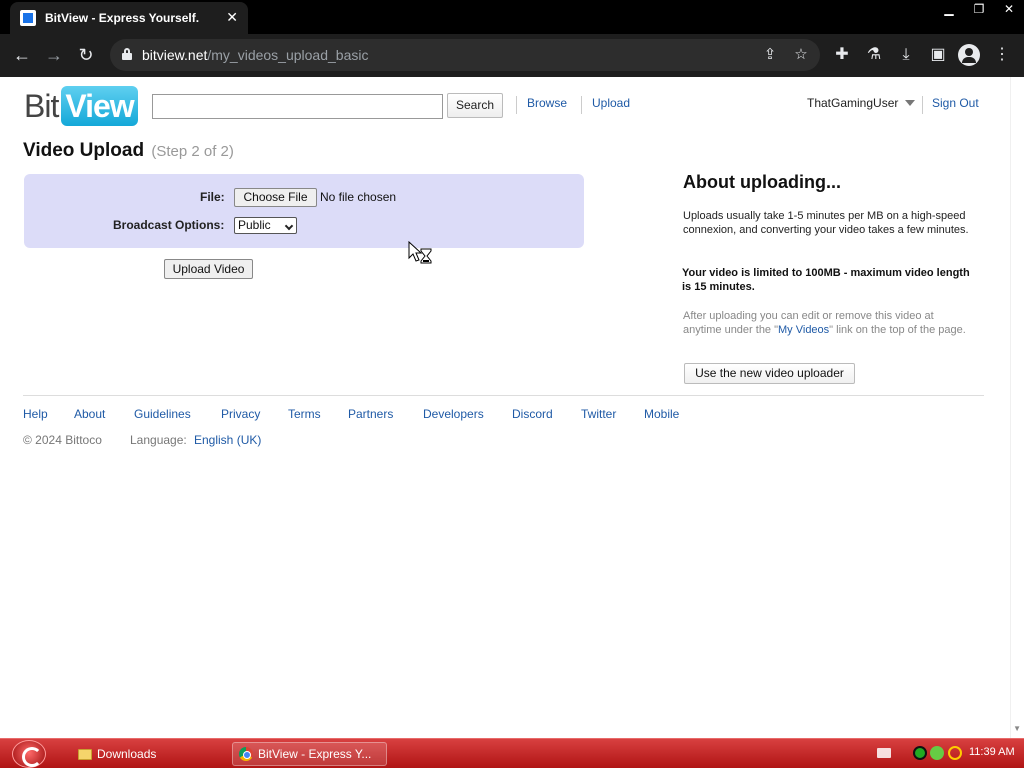  Describe the element at coordinates (35, 414) in the screenshot. I see `footer-link-help: Help` at that location.